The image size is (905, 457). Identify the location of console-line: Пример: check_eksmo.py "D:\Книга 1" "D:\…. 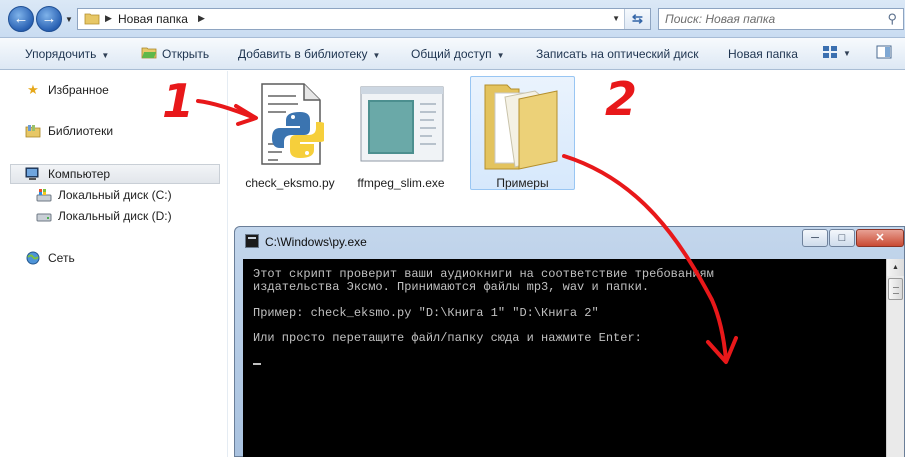
(426, 313).